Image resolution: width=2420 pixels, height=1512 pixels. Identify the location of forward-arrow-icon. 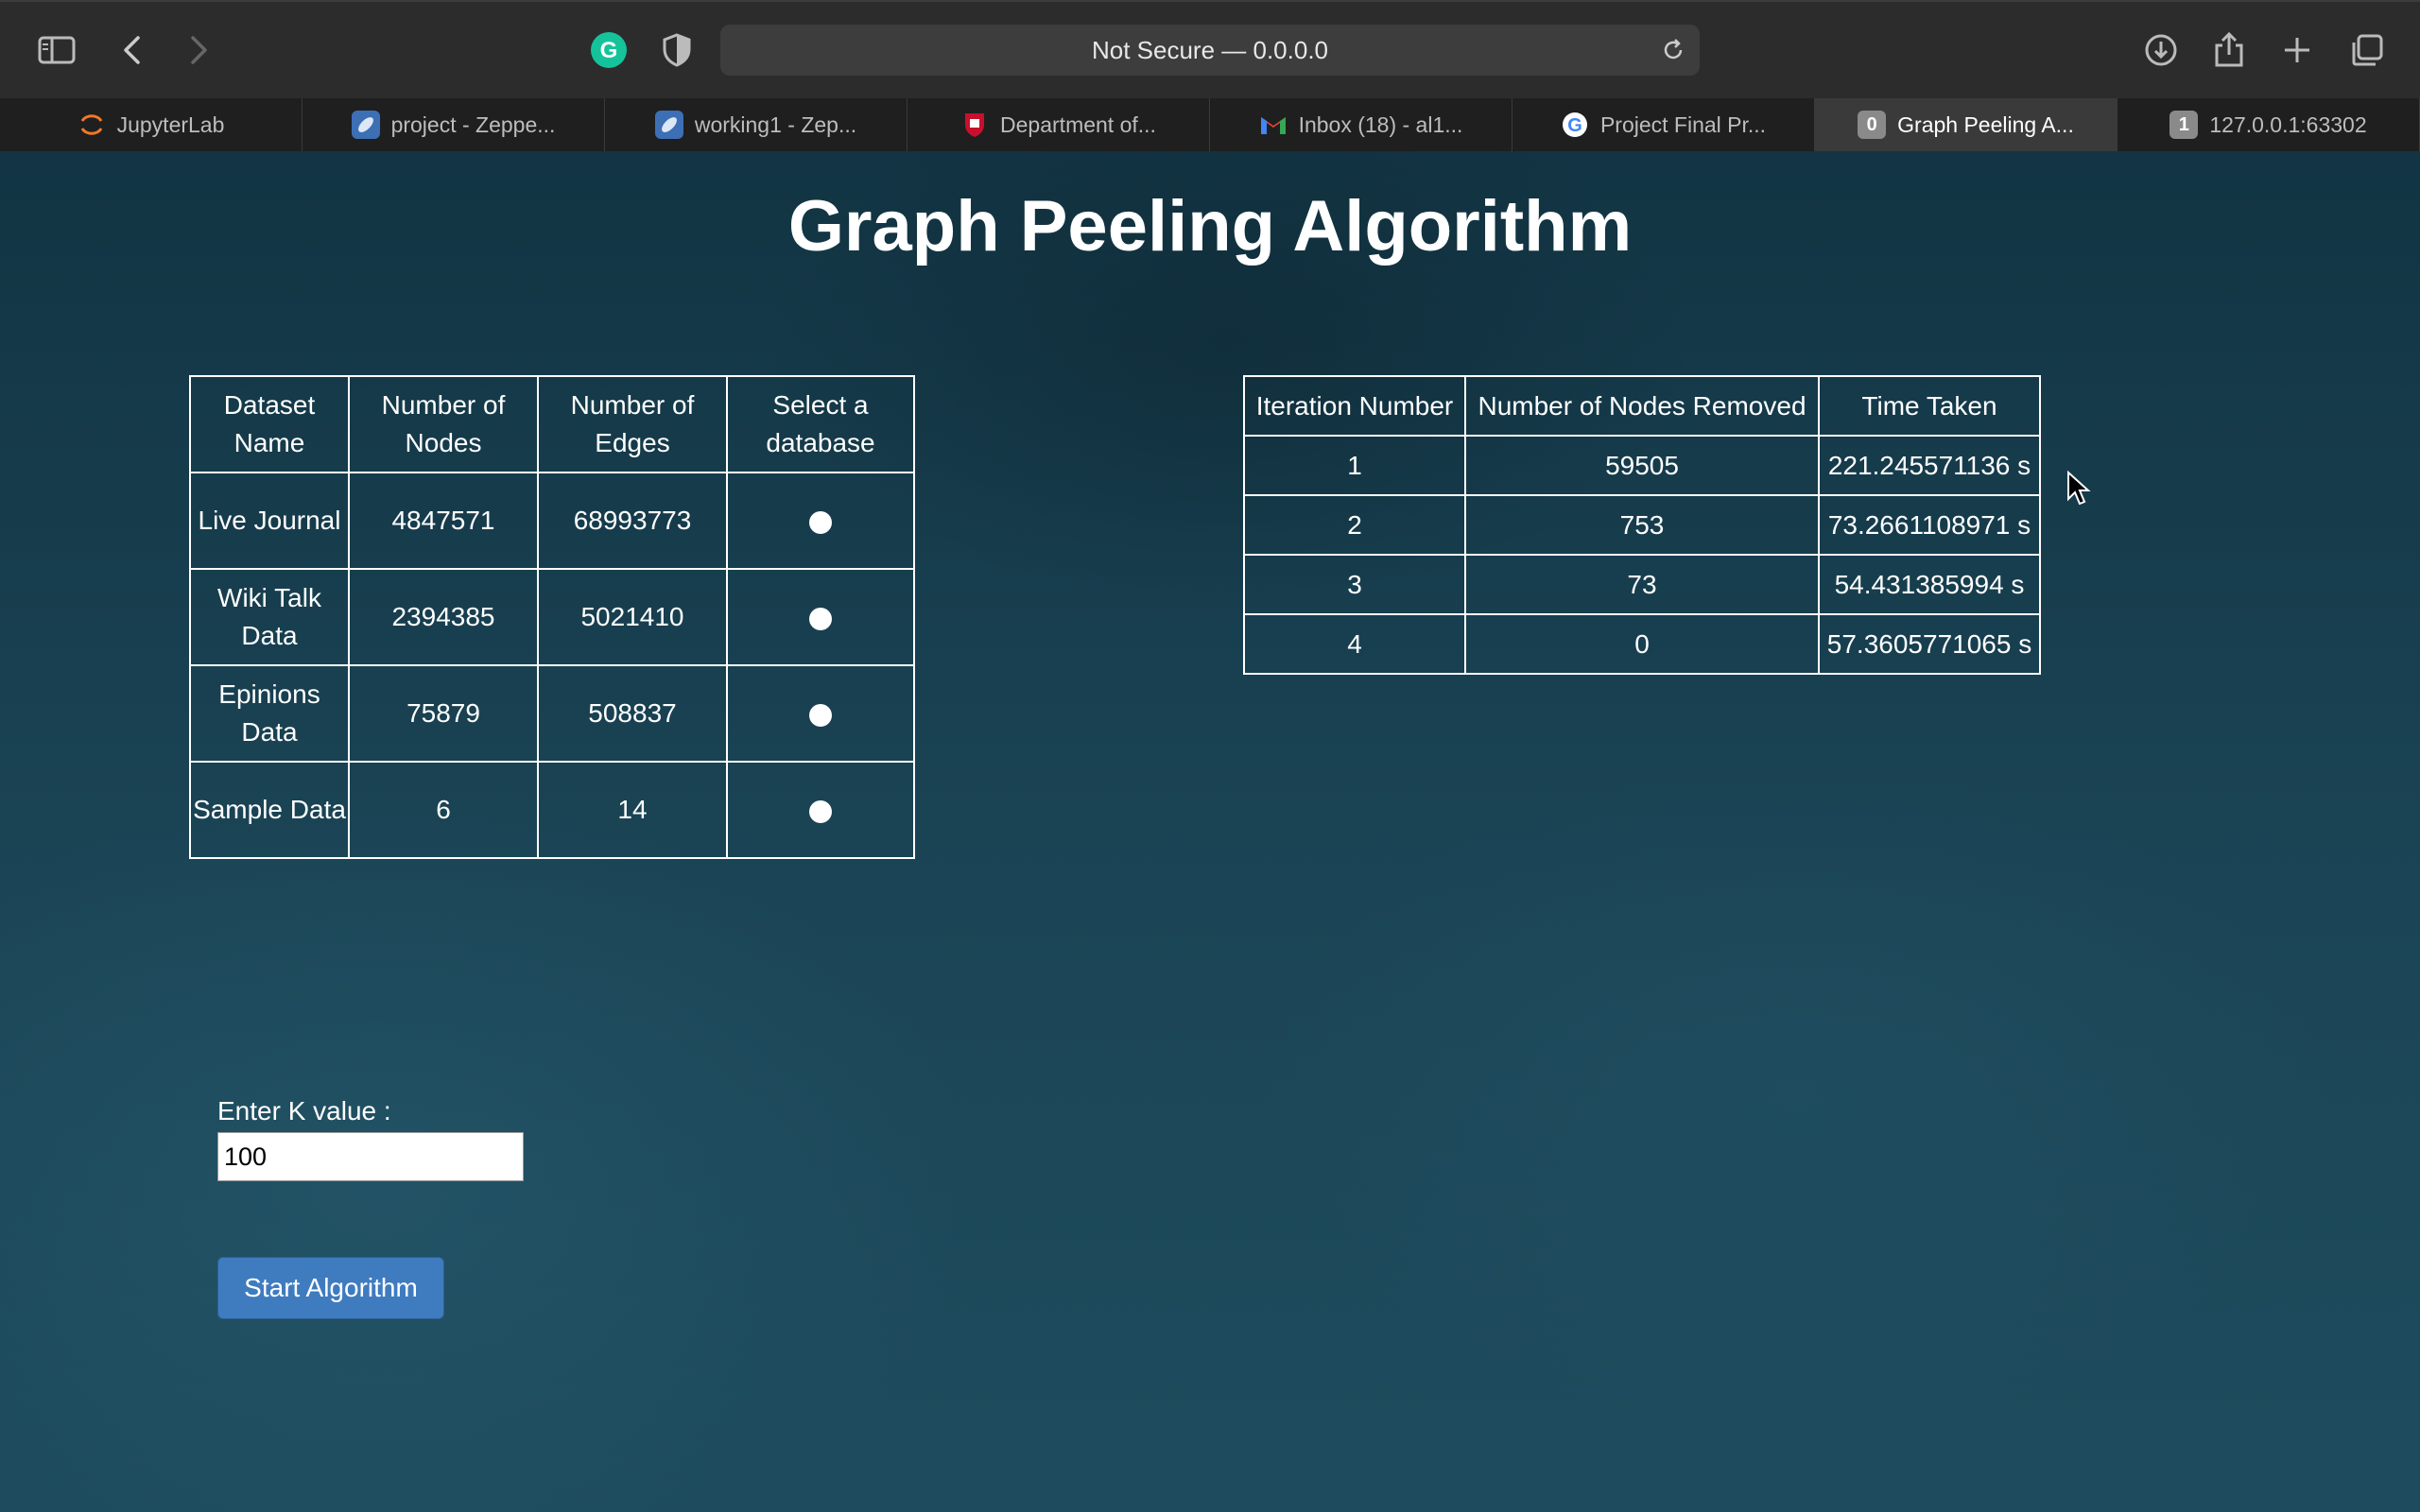
(198, 50).